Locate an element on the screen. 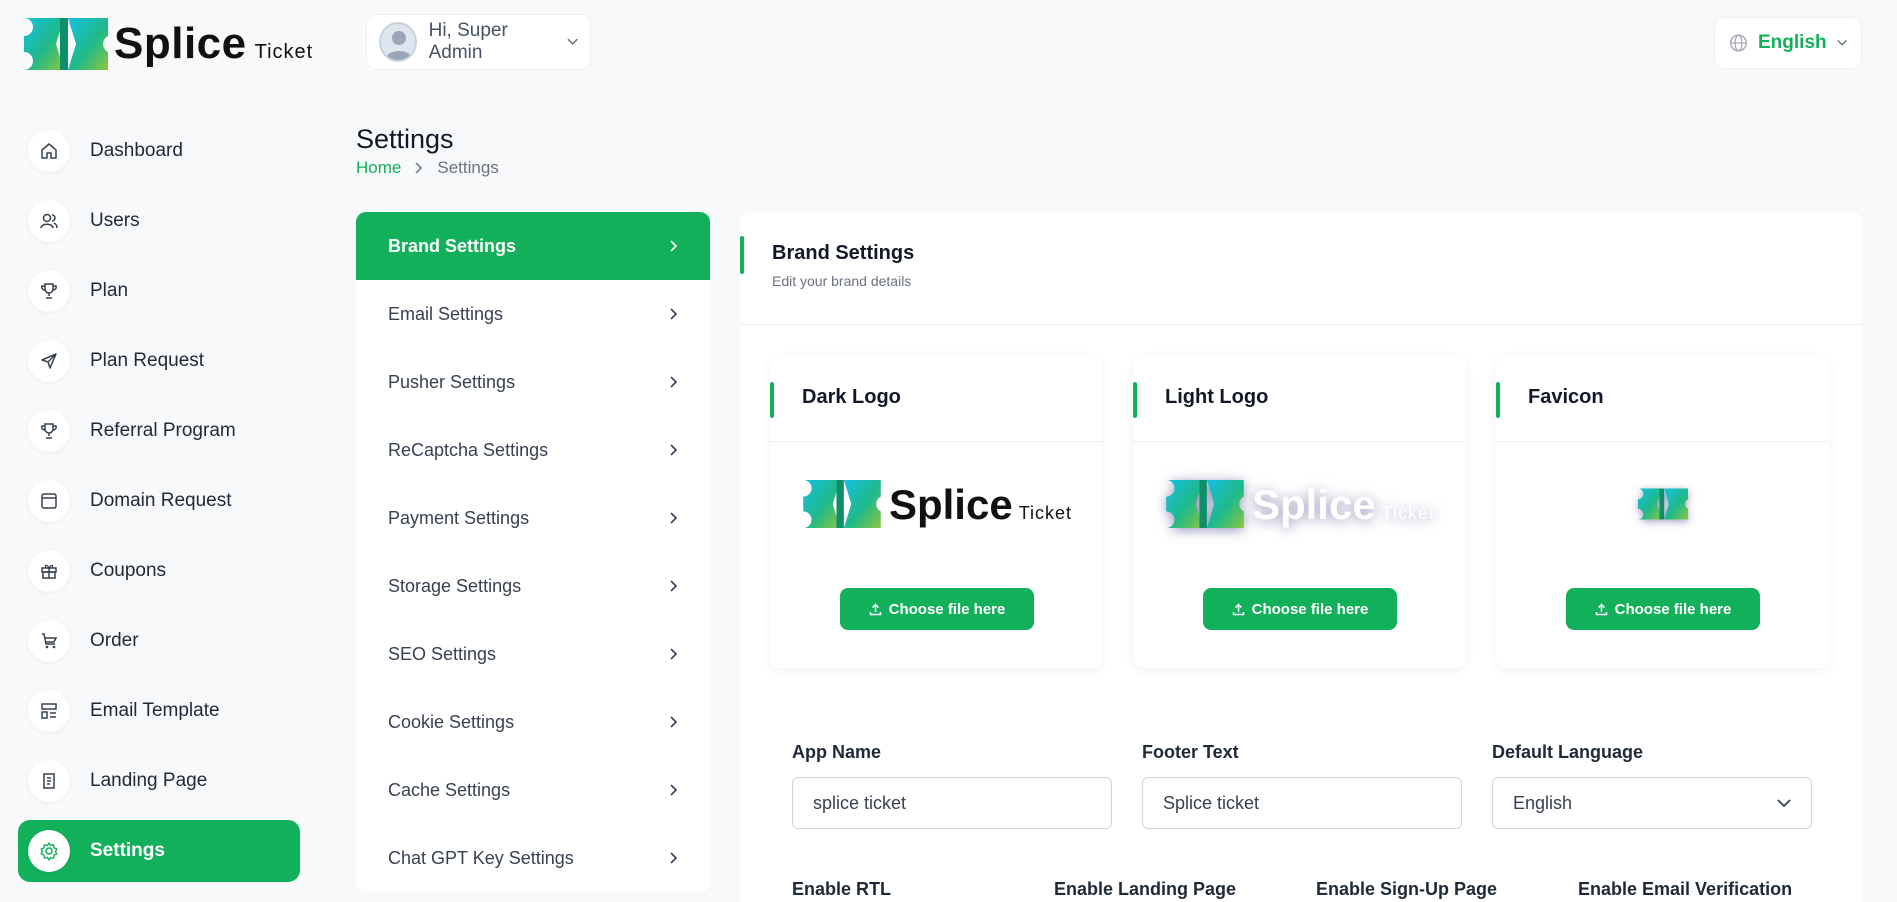  settings-item-label: Cache Settings is located at coordinates (449, 789).